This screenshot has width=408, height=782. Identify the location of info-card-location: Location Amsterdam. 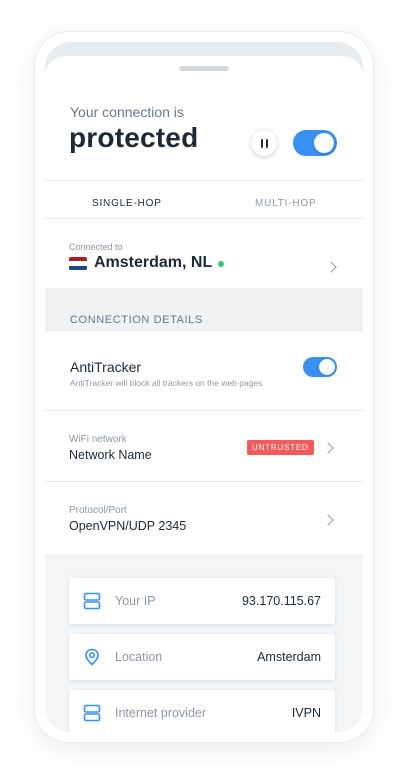
(202, 657).